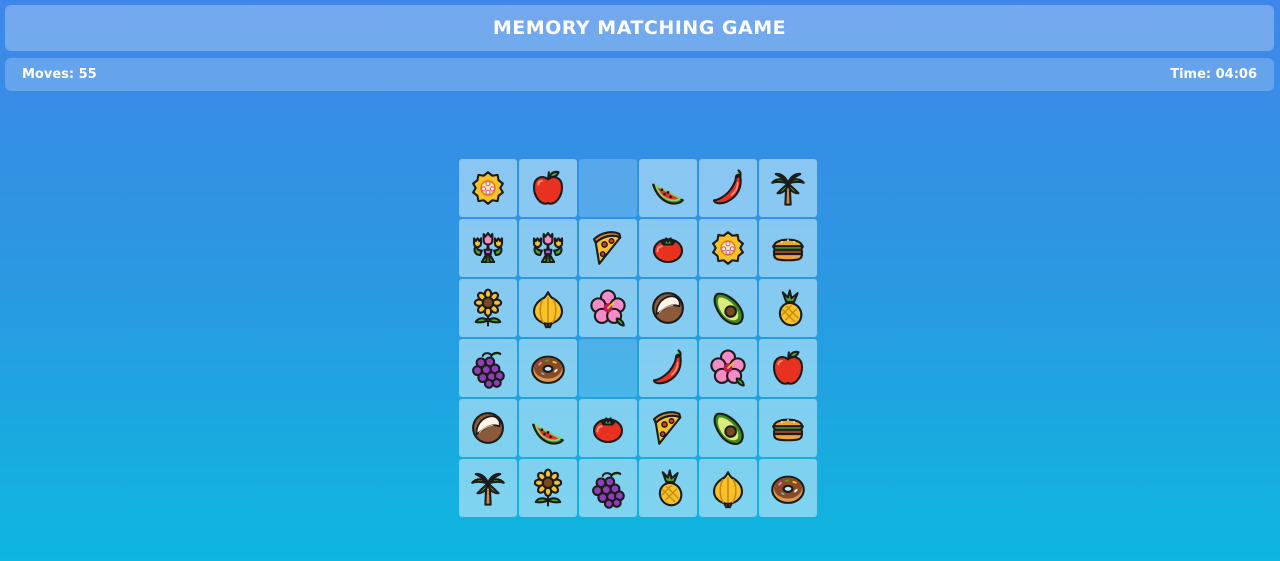 Image resolution: width=1280 pixels, height=561 pixels. I want to click on page-title: MEMORY MATCHING GAME, so click(639, 28).